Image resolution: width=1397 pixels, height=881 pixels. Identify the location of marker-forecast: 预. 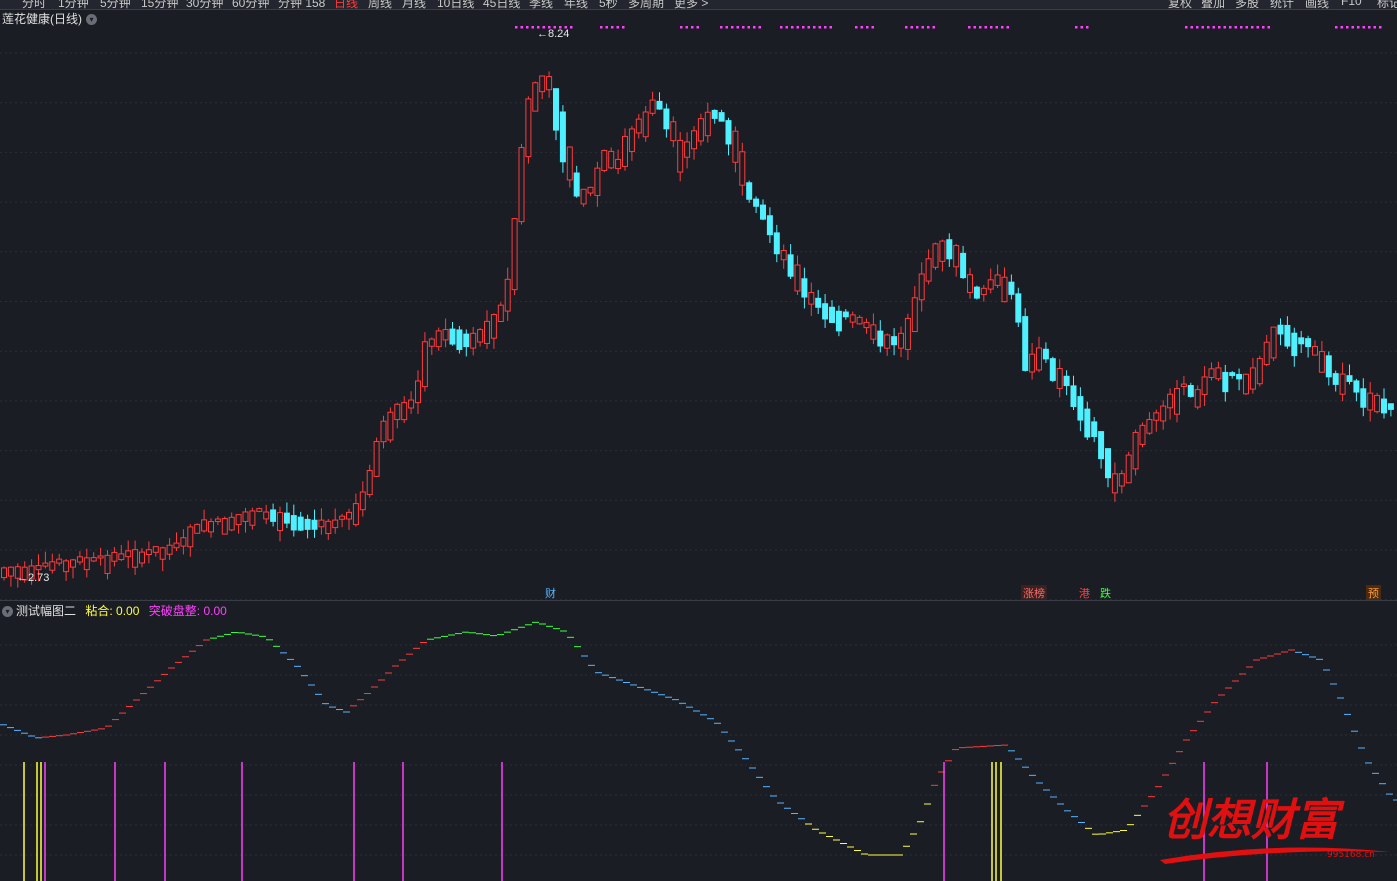
(1373, 593).